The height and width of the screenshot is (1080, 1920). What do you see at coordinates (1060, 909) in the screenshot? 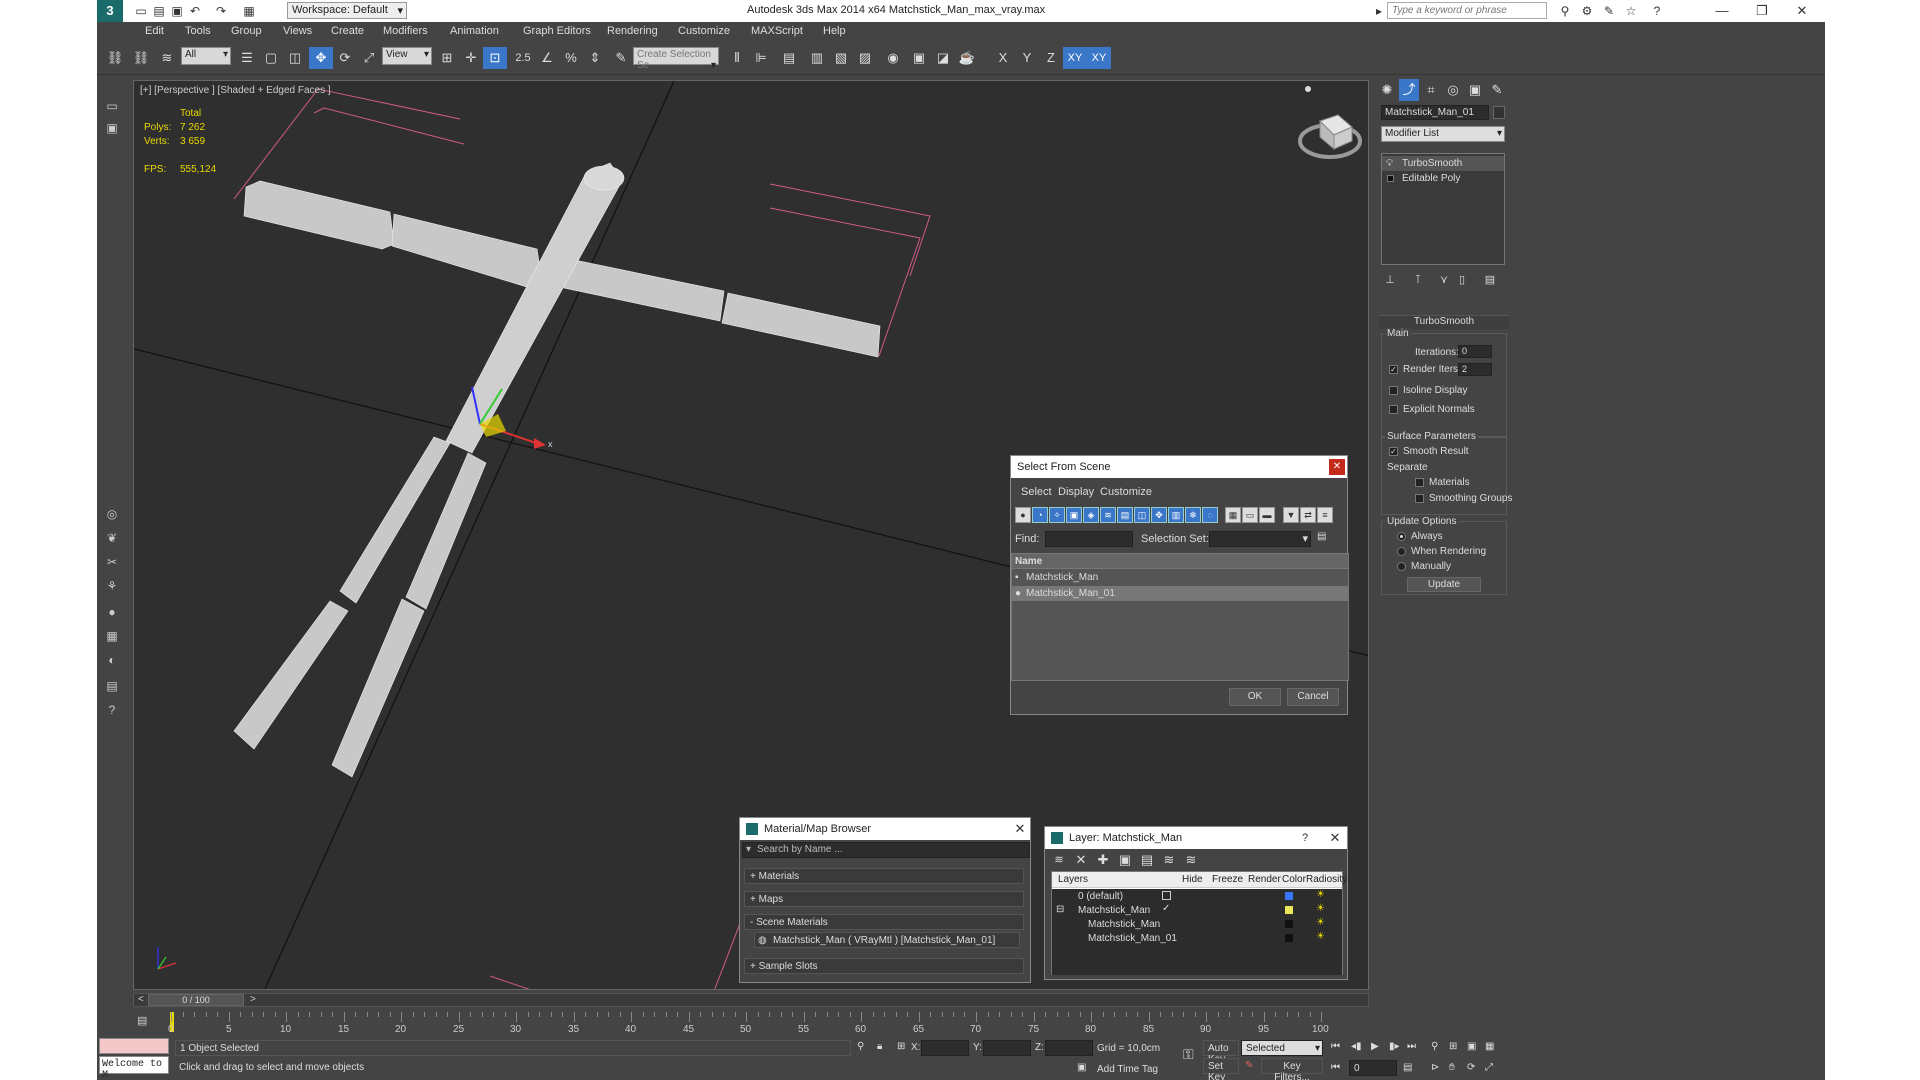
I see `expand-icon: ⊟` at bounding box center [1060, 909].